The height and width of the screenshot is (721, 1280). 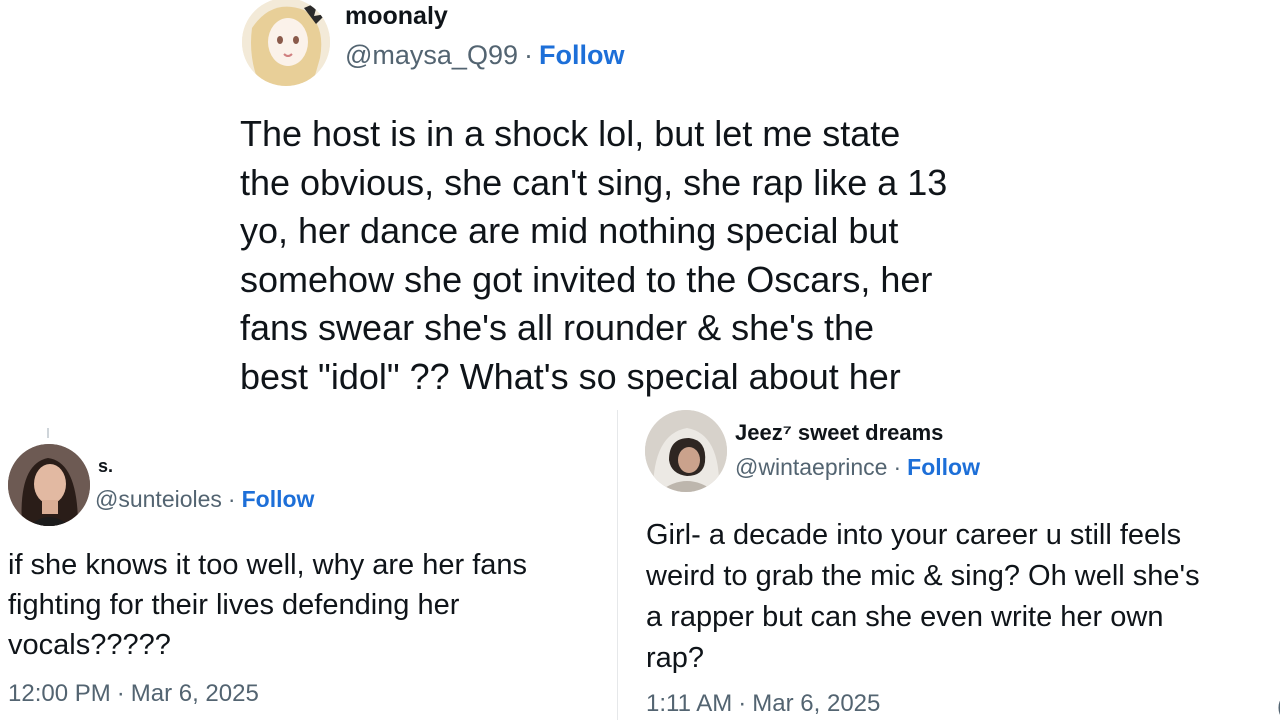 I want to click on handle-row: @wintaeprince · Follow, so click(x=857, y=467).